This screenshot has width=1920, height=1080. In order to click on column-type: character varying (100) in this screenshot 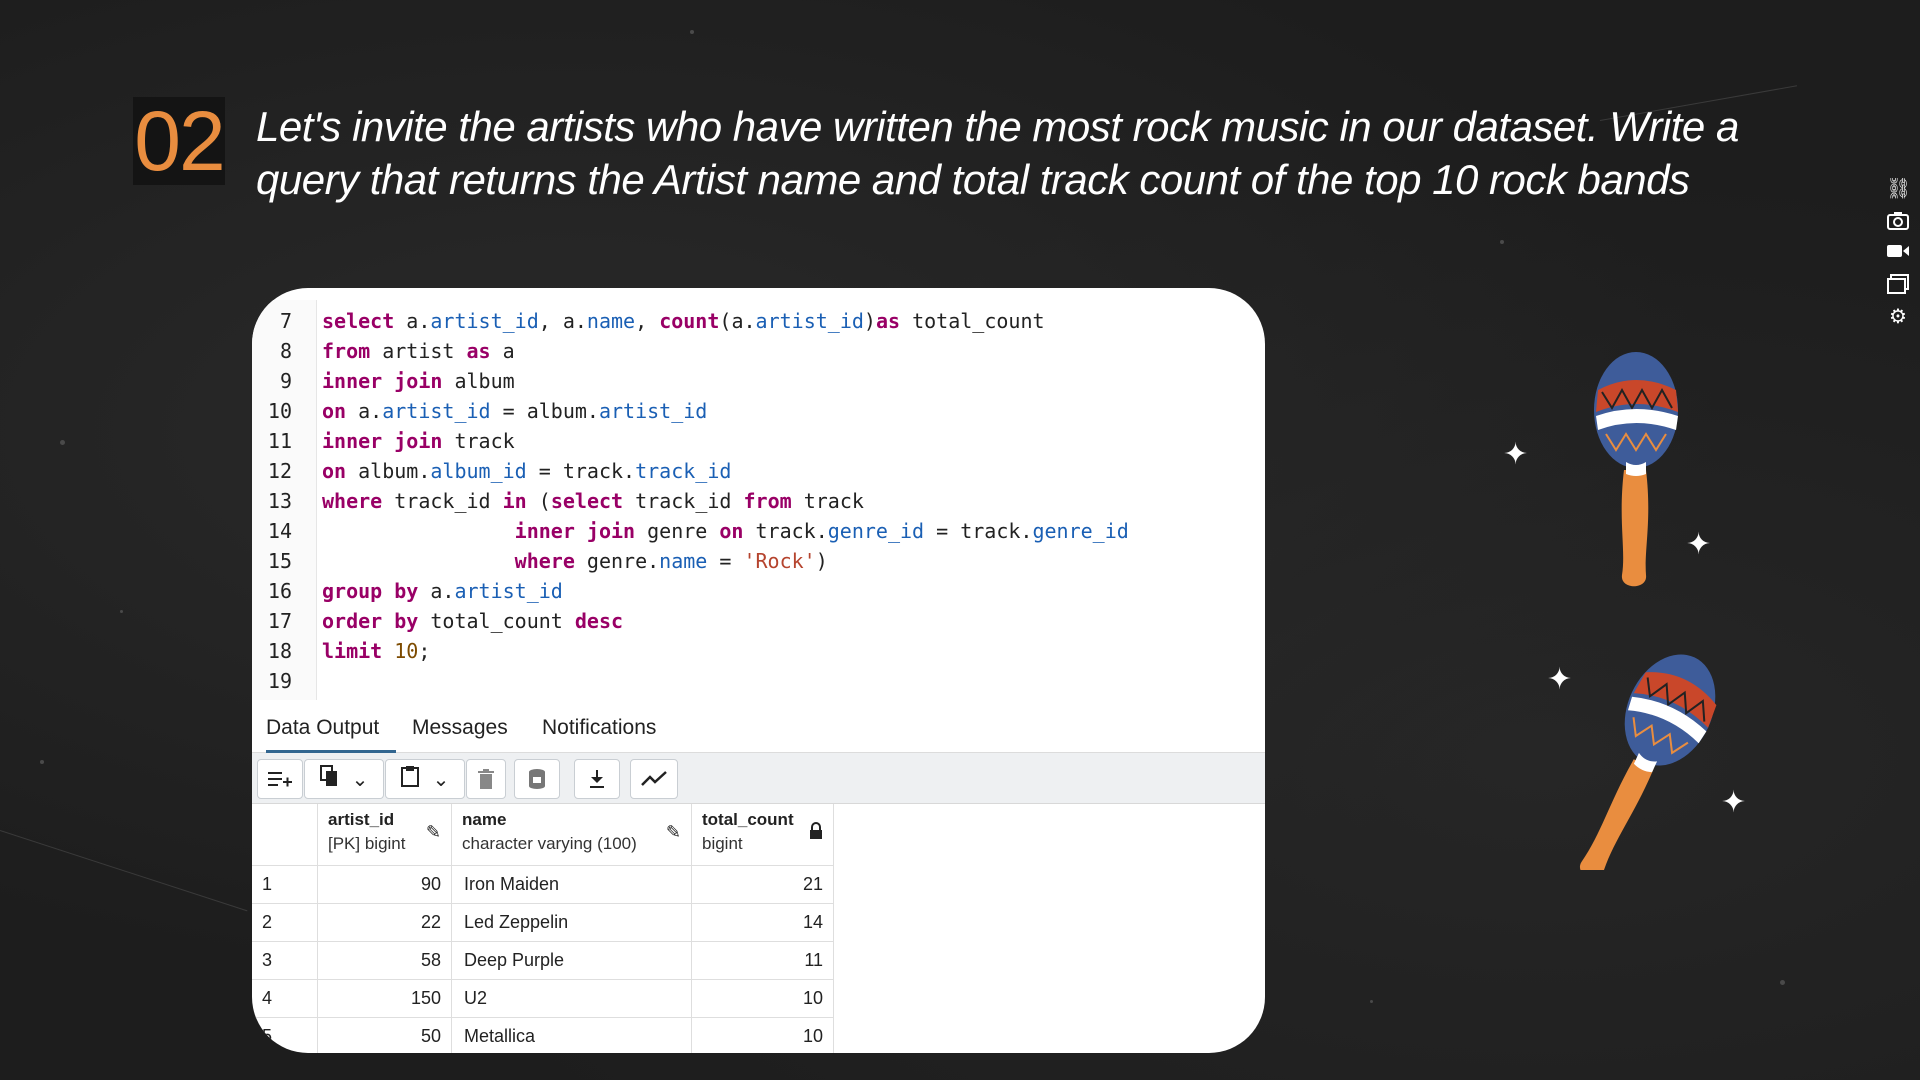, I will do `click(549, 843)`.